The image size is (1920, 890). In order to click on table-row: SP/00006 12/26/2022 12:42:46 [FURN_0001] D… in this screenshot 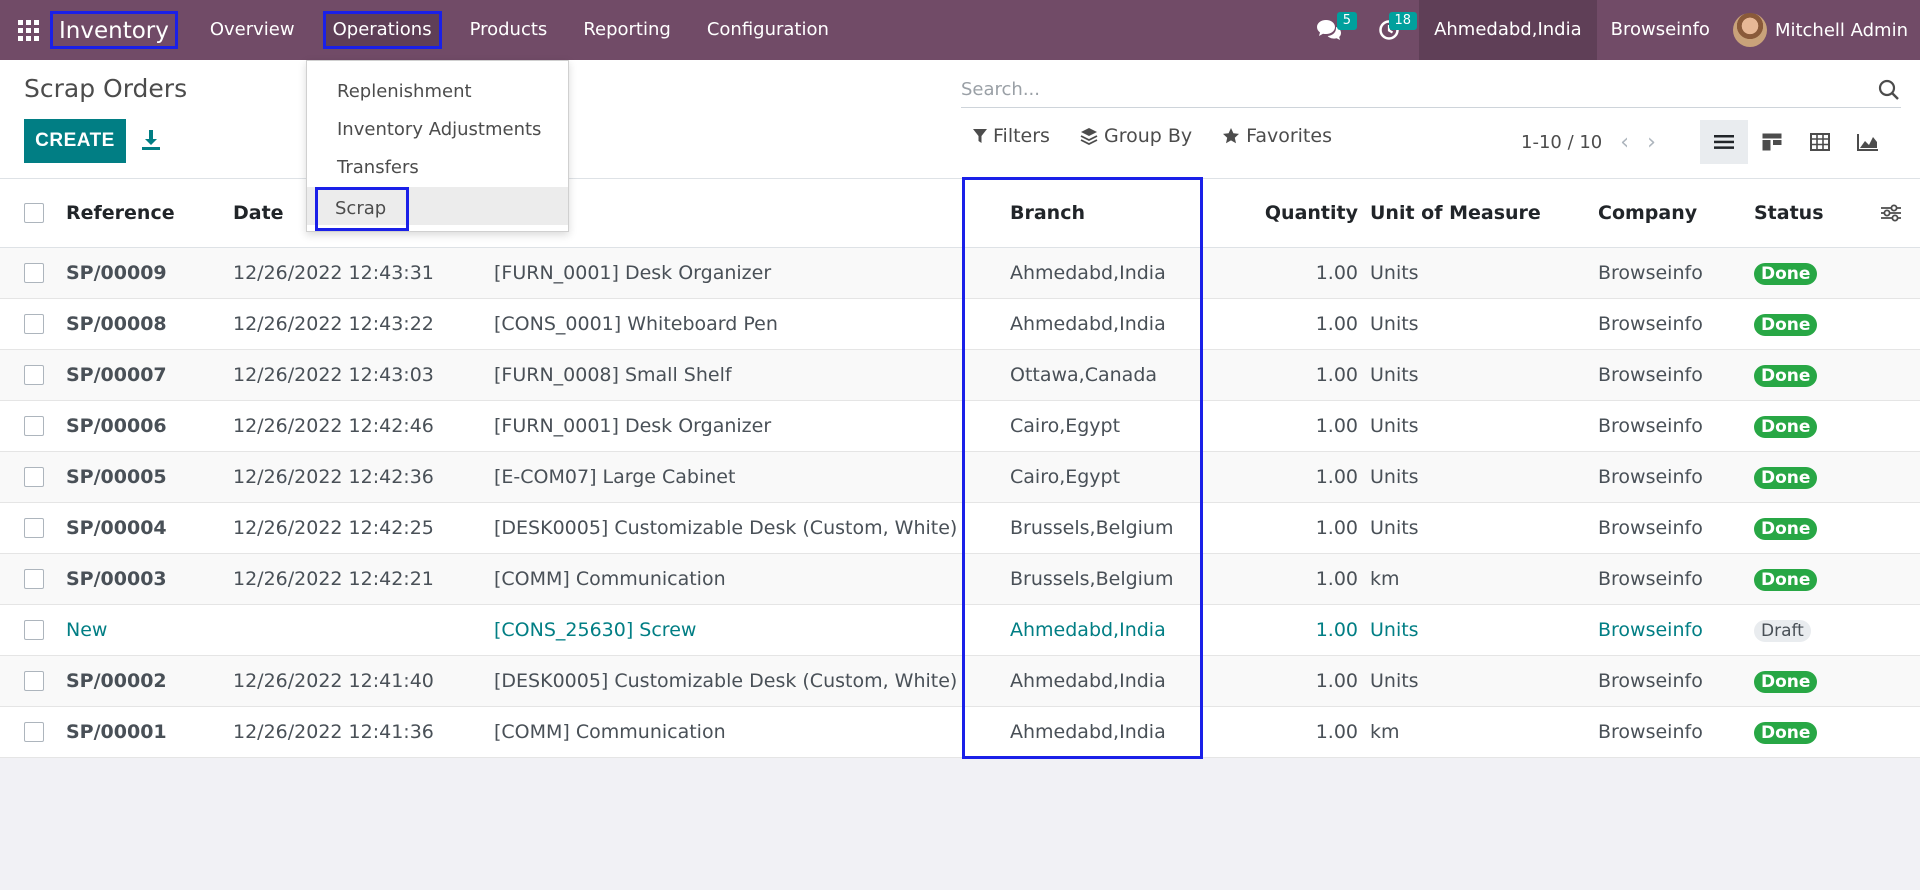, I will do `click(960, 426)`.